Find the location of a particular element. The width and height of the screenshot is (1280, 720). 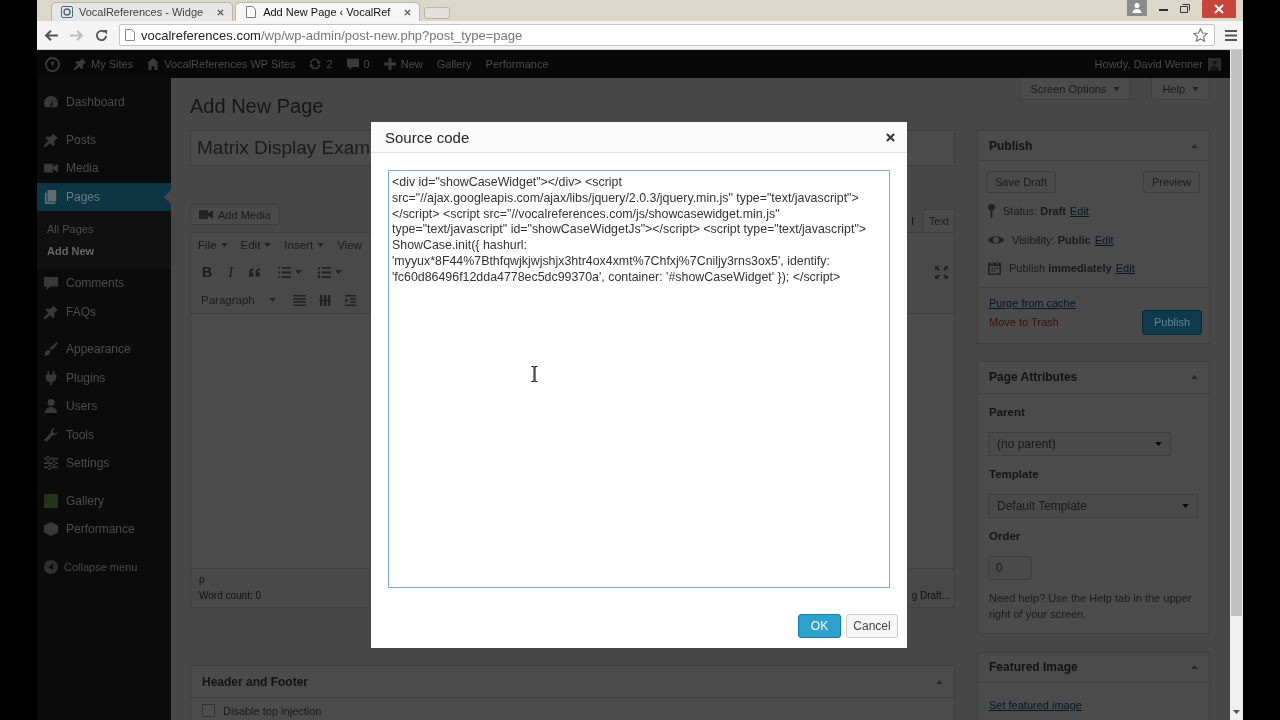

back-icon is located at coordinates (51, 35).